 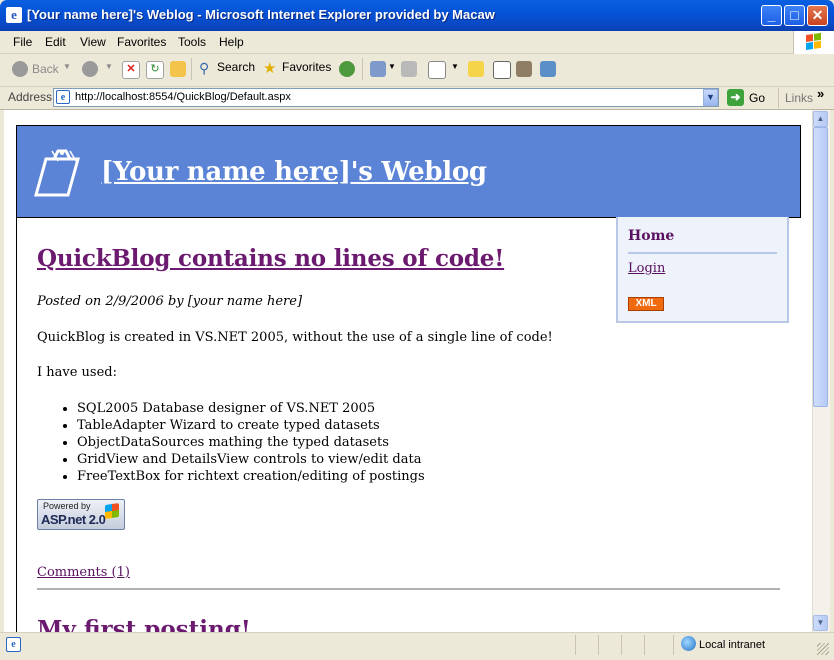 What do you see at coordinates (14, 15) in the screenshot?
I see `ie-app-icon: e` at bounding box center [14, 15].